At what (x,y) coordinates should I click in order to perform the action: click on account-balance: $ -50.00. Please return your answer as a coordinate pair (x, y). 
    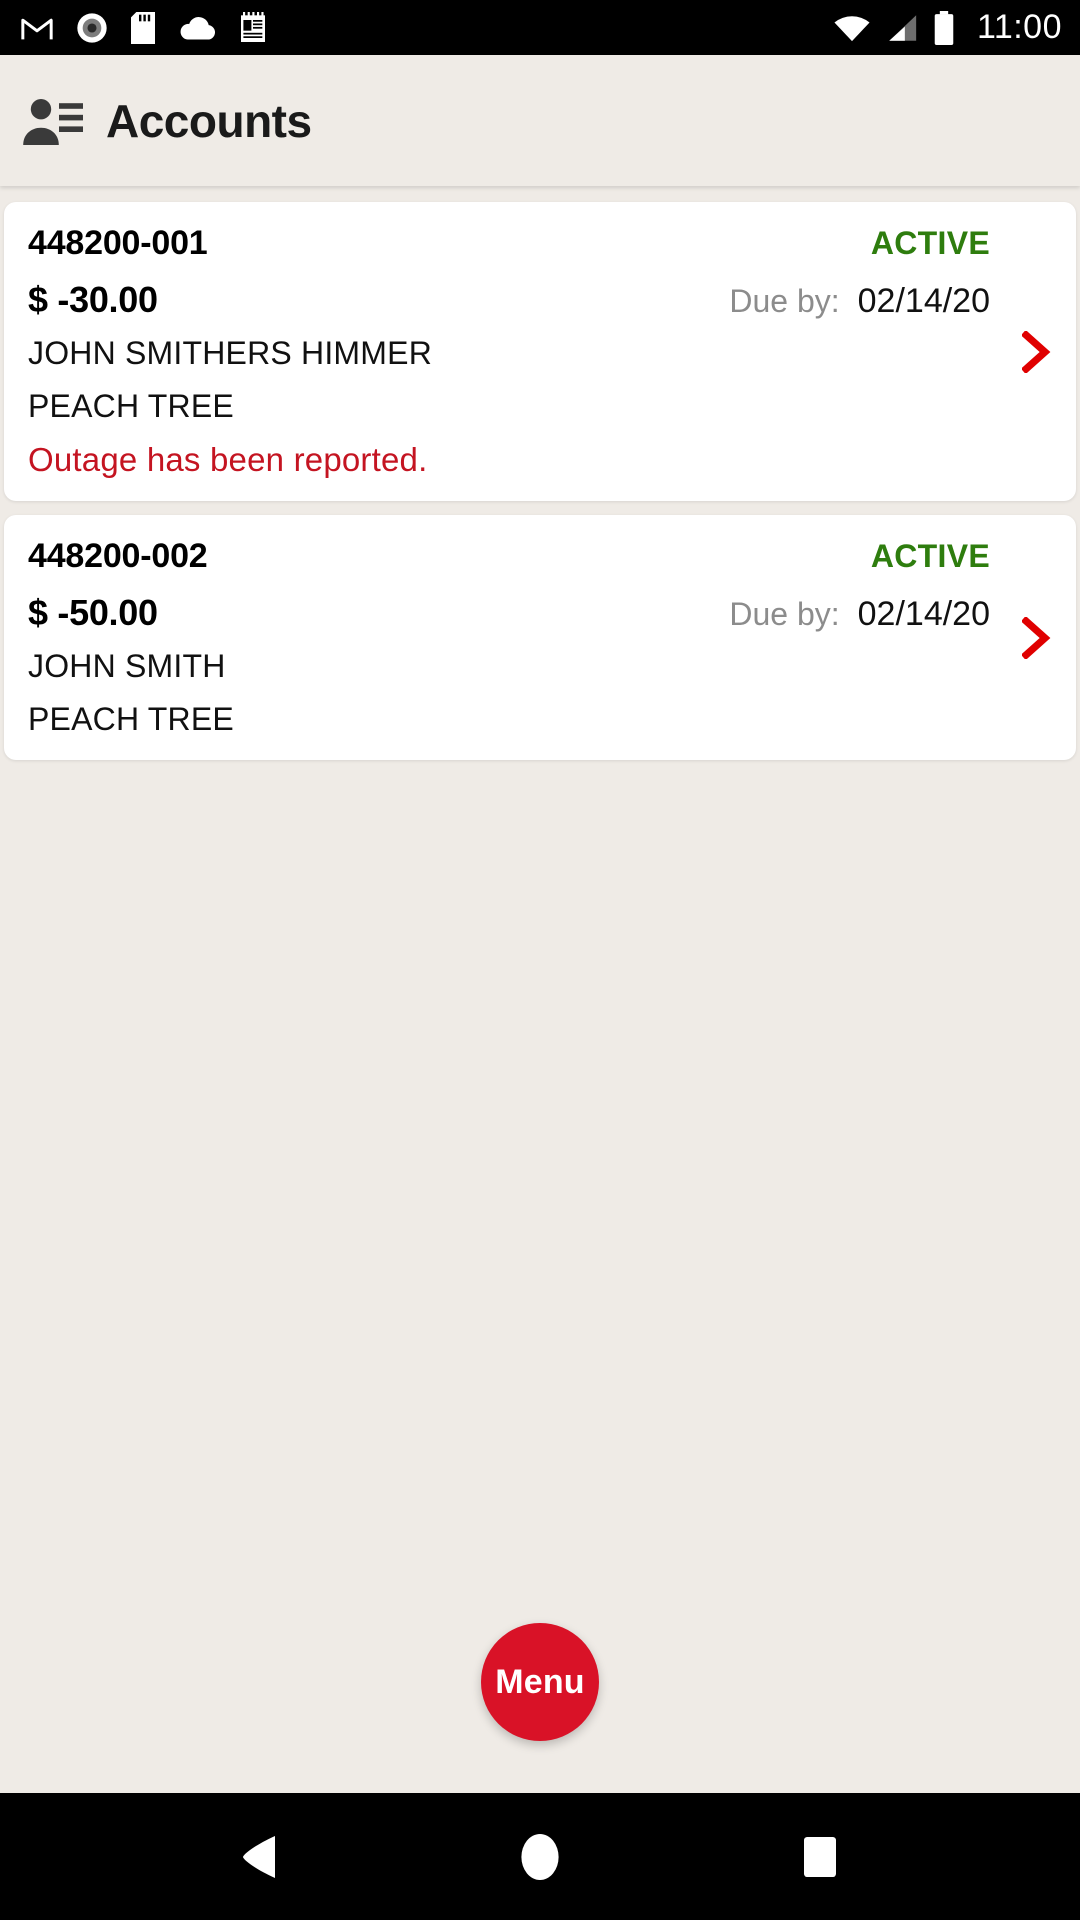
    Looking at the image, I should click on (93, 612).